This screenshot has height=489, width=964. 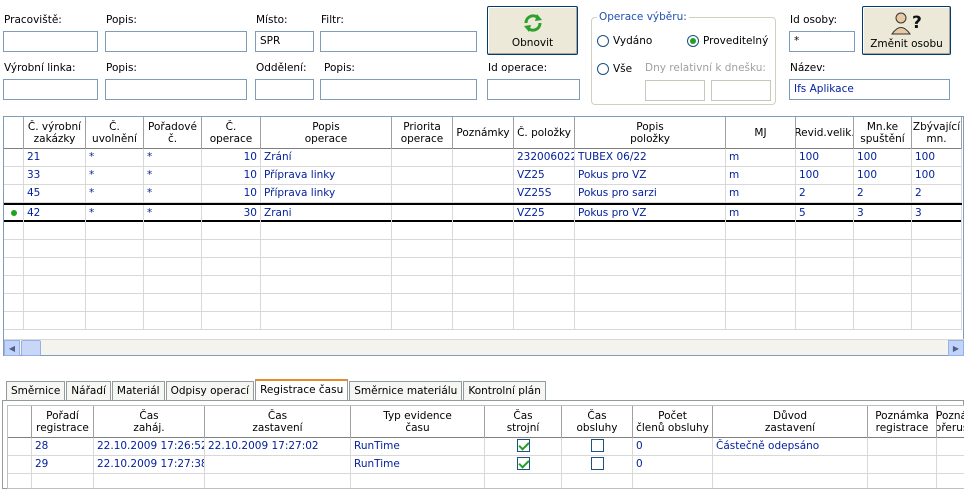 What do you see at coordinates (504, 391) in the screenshot?
I see `tab-kontrolní-plán: Kontrolní plán` at bounding box center [504, 391].